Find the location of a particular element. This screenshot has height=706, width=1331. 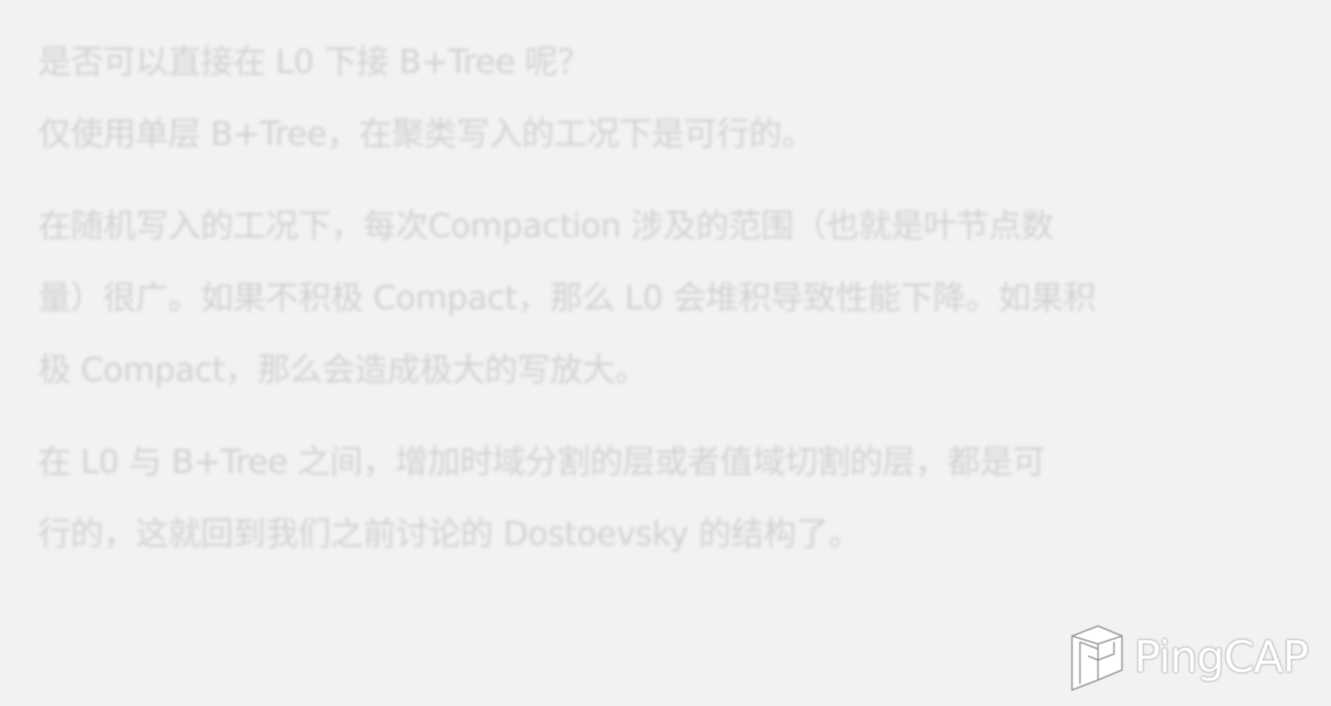

logo-text: PingCAP is located at coordinates (1221, 657).